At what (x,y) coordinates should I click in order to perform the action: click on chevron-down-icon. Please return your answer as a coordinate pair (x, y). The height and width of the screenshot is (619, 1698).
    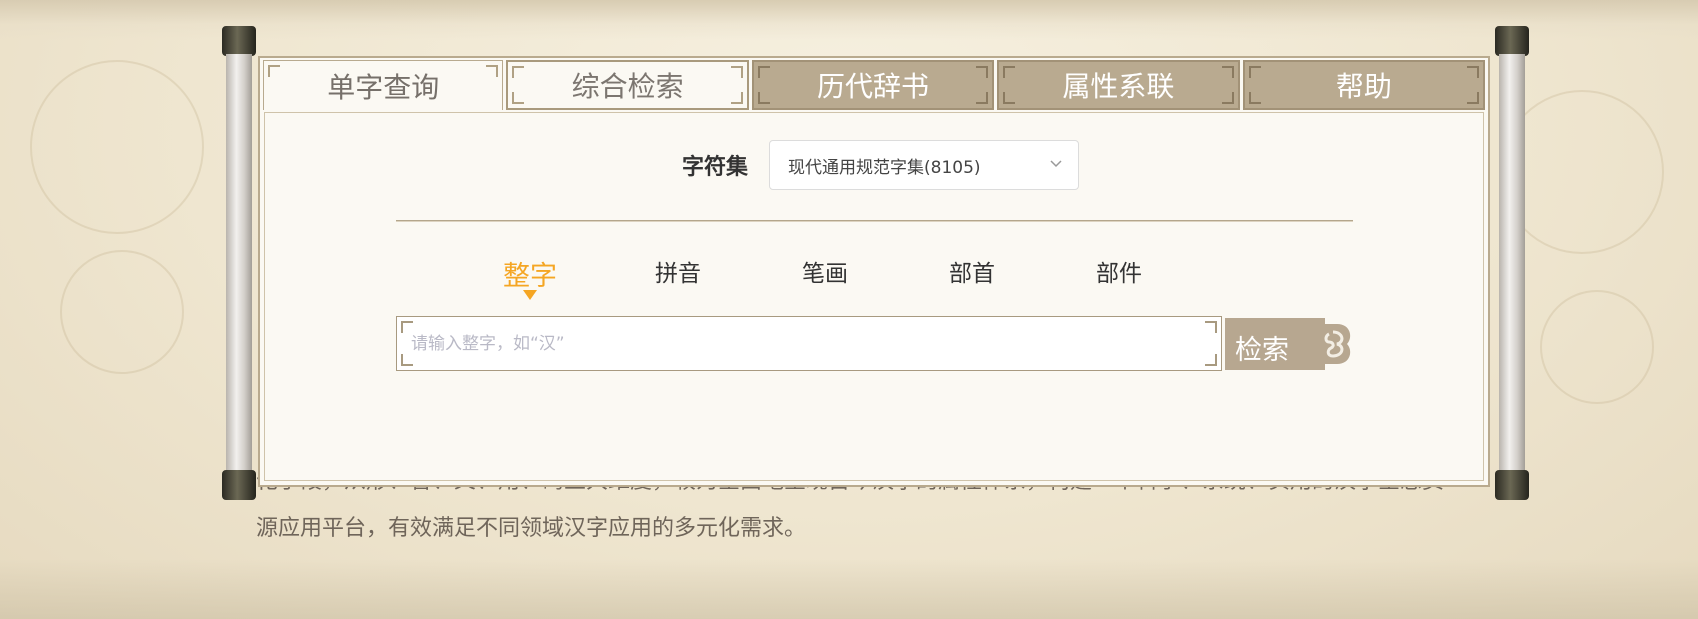
    Looking at the image, I should click on (1056, 164).